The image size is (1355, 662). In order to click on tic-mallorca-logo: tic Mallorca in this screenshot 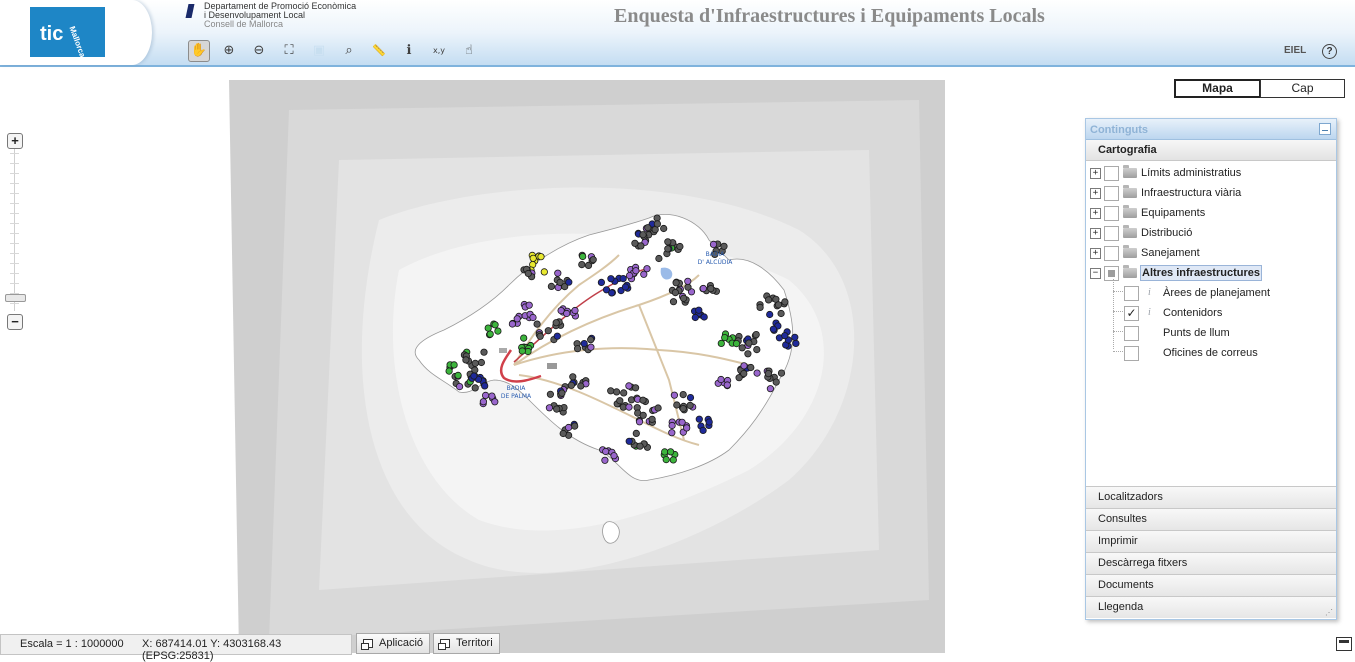, I will do `click(67, 33)`.